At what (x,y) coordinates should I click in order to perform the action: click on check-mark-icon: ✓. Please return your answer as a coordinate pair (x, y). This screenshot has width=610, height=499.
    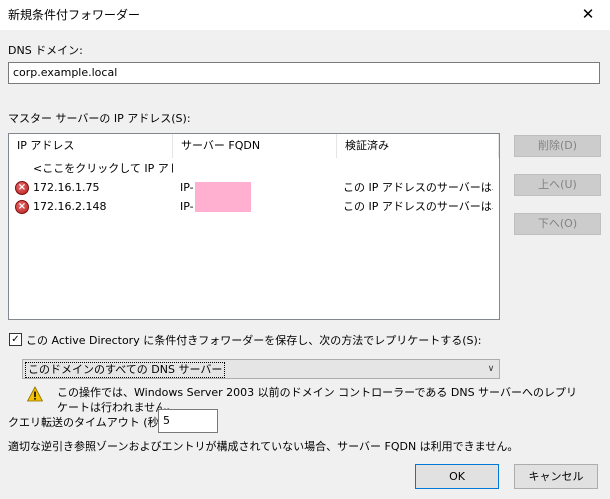
    Looking at the image, I should click on (15, 339).